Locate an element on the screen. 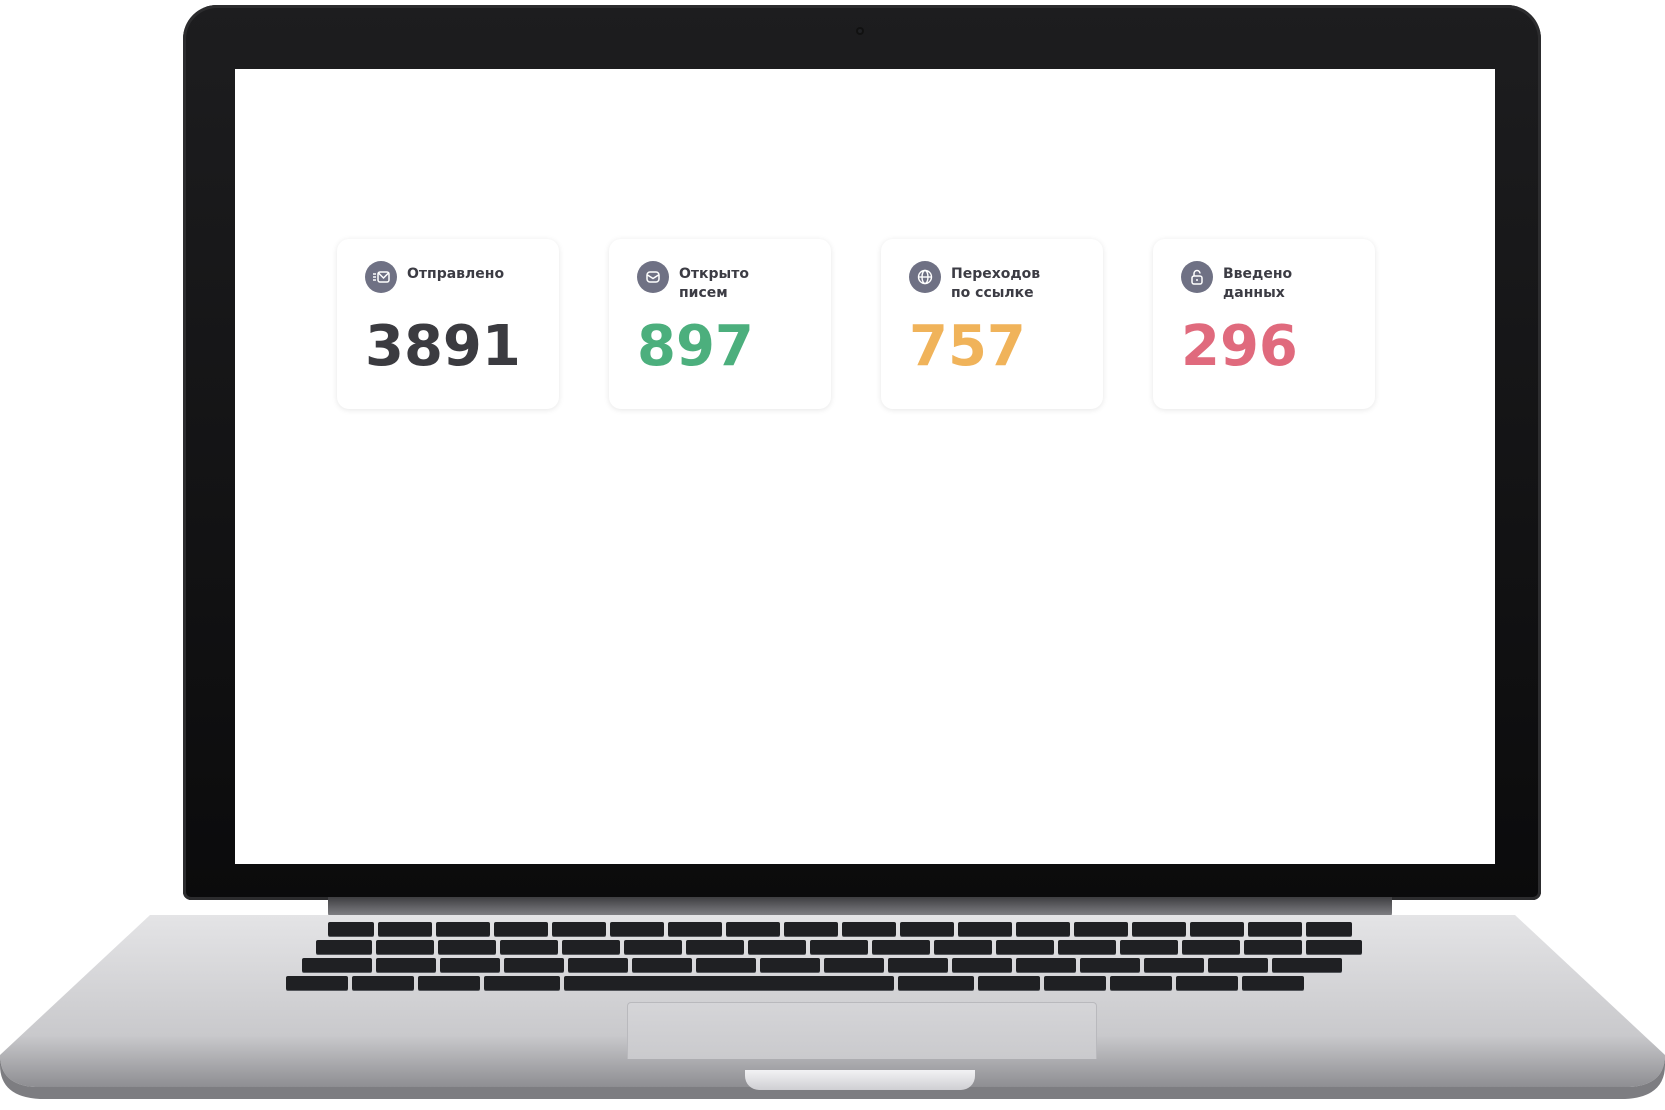 The height and width of the screenshot is (1110, 1665). stat-label: Переходов по ссылке is located at coordinates (996, 283).